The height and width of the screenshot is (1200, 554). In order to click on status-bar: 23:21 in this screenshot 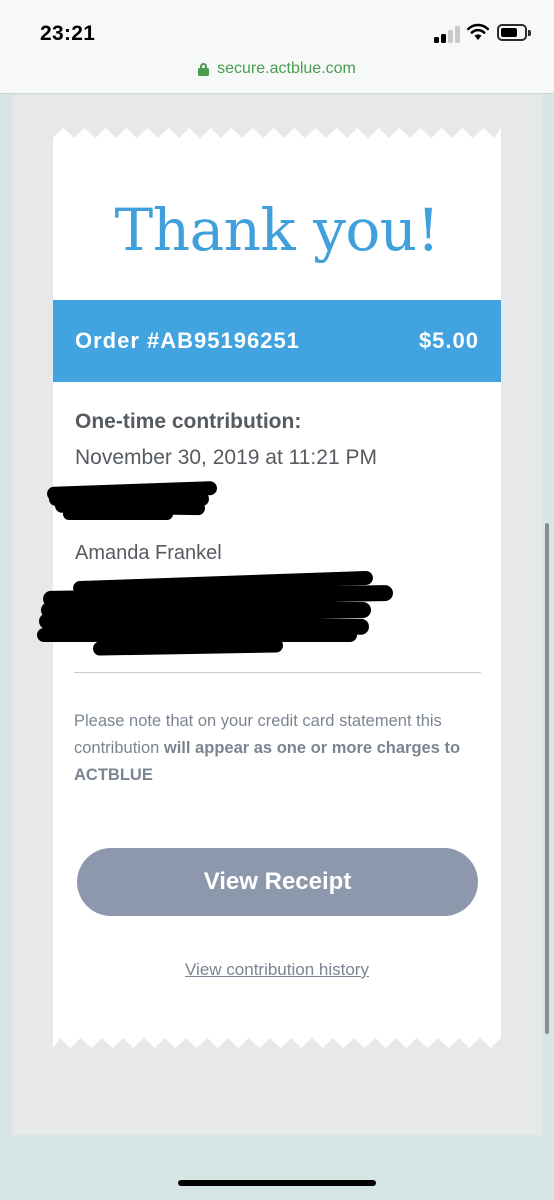, I will do `click(277, 29)`.